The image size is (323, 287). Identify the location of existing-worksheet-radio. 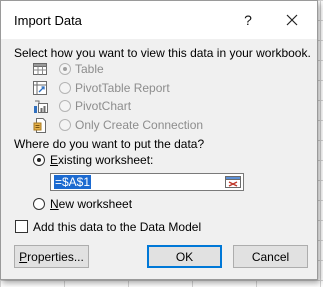
(39, 160).